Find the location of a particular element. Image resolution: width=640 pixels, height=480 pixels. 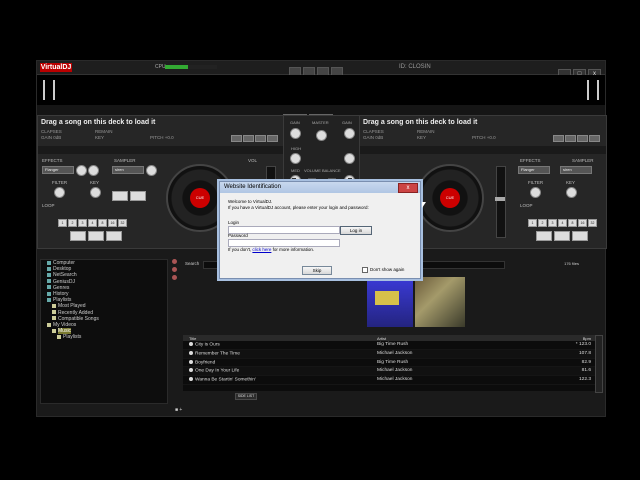

skip-button: Skip is located at coordinates (317, 270).